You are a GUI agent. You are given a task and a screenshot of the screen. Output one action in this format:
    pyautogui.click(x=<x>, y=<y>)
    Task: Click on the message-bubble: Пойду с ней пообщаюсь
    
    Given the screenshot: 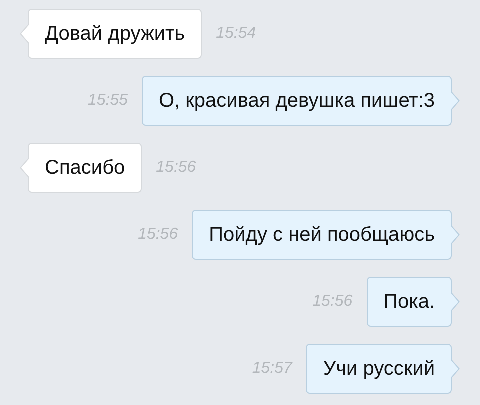 What is the action you would take?
    pyautogui.click(x=322, y=235)
    